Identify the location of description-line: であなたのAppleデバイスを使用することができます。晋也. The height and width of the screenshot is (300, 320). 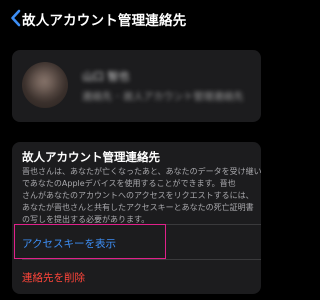
(129, 183).